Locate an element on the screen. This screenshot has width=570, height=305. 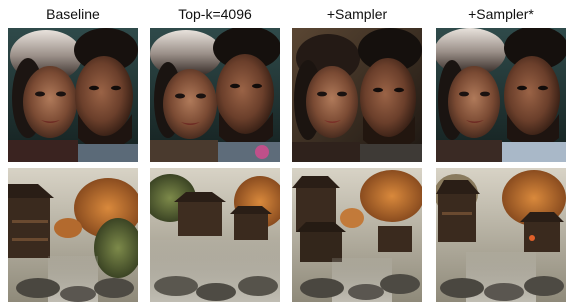
image-village-top-k is located at coordinates (215, 235).